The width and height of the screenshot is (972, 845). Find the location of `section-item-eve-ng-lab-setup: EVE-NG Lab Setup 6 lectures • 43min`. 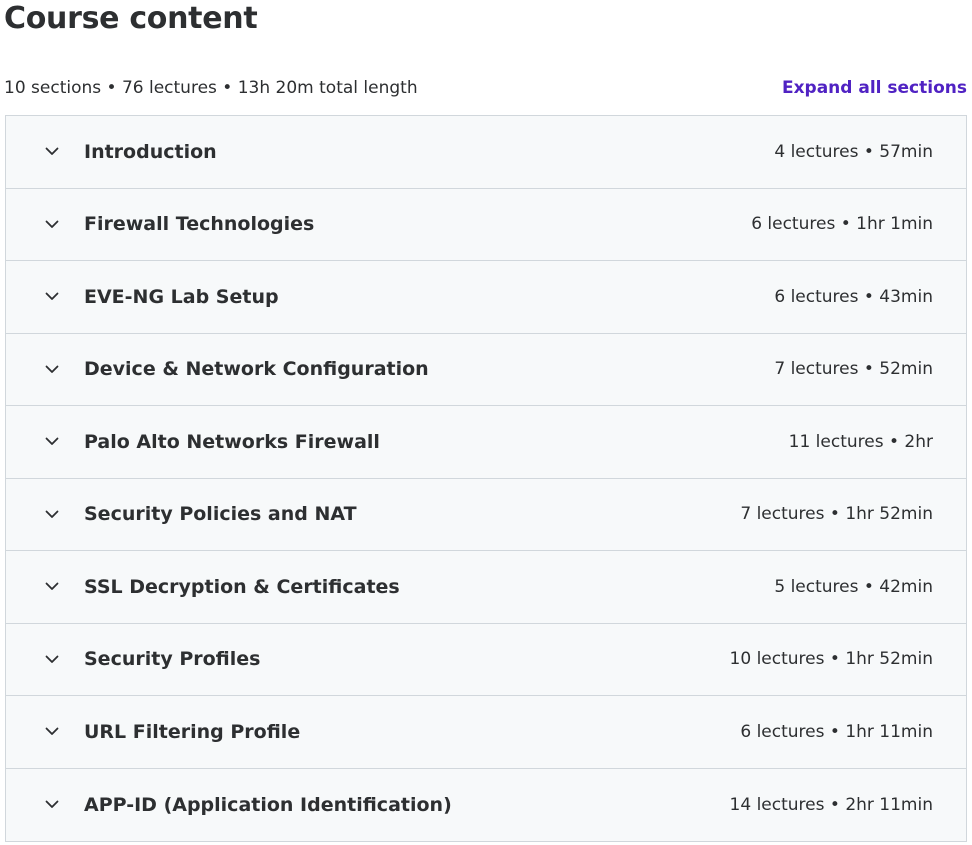

section-item-eve-ng-lab-setup: EVE-NG Lab Setup 6 lectures • 43min is located at coordinates (486, 297).